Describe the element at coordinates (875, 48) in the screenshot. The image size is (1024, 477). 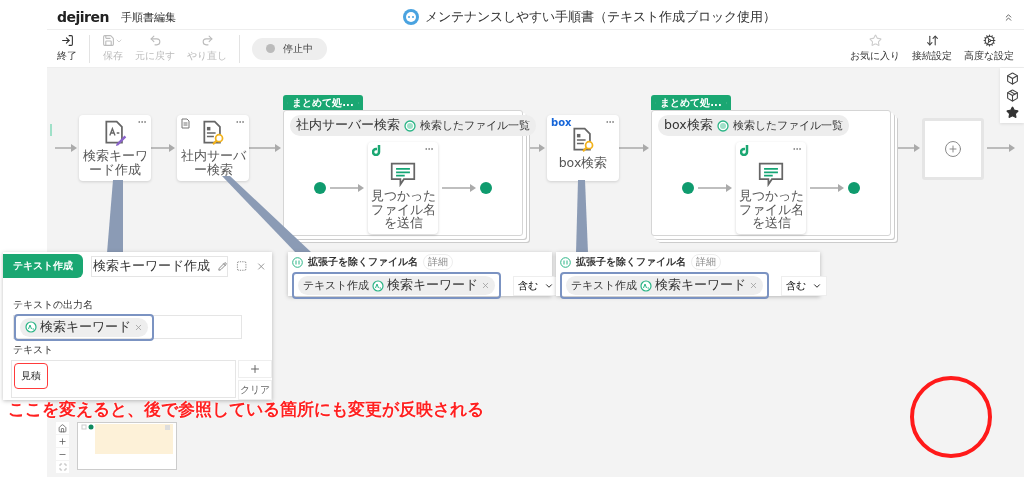
I see `toolbar-button: お気に入り` at that location.